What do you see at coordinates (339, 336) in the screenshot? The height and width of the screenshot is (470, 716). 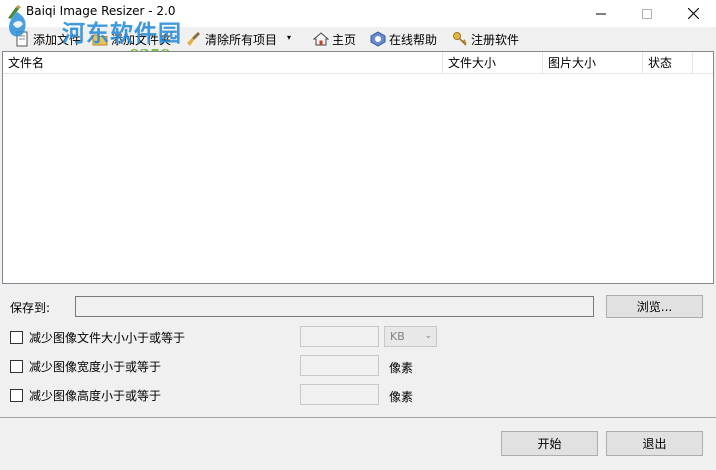 I see `file-size-input` at bounding box center [339, 336].